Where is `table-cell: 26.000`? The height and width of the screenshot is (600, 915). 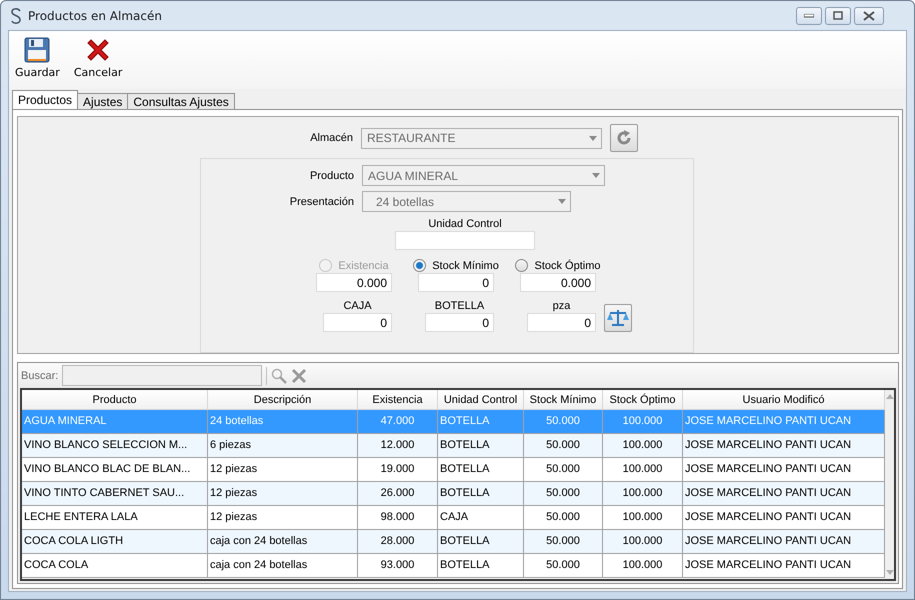
table-cell: 26.000 is located at coordinates (398, 494).